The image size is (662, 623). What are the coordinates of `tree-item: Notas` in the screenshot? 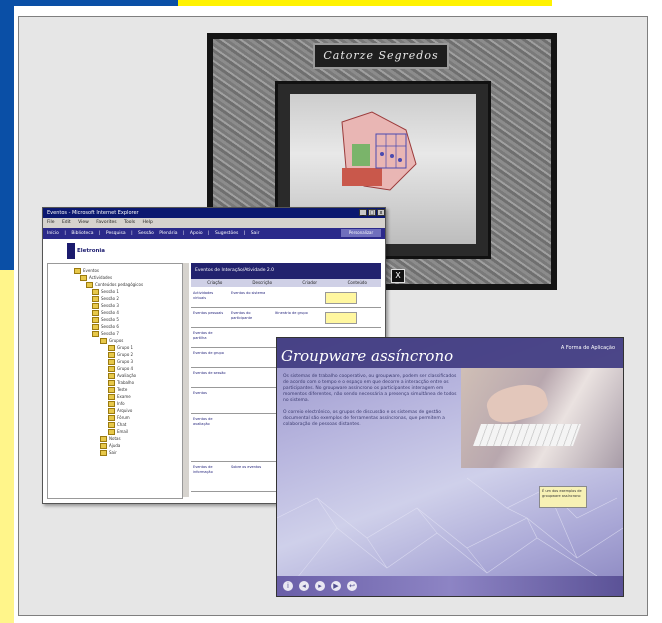 It's located at (110, 439).